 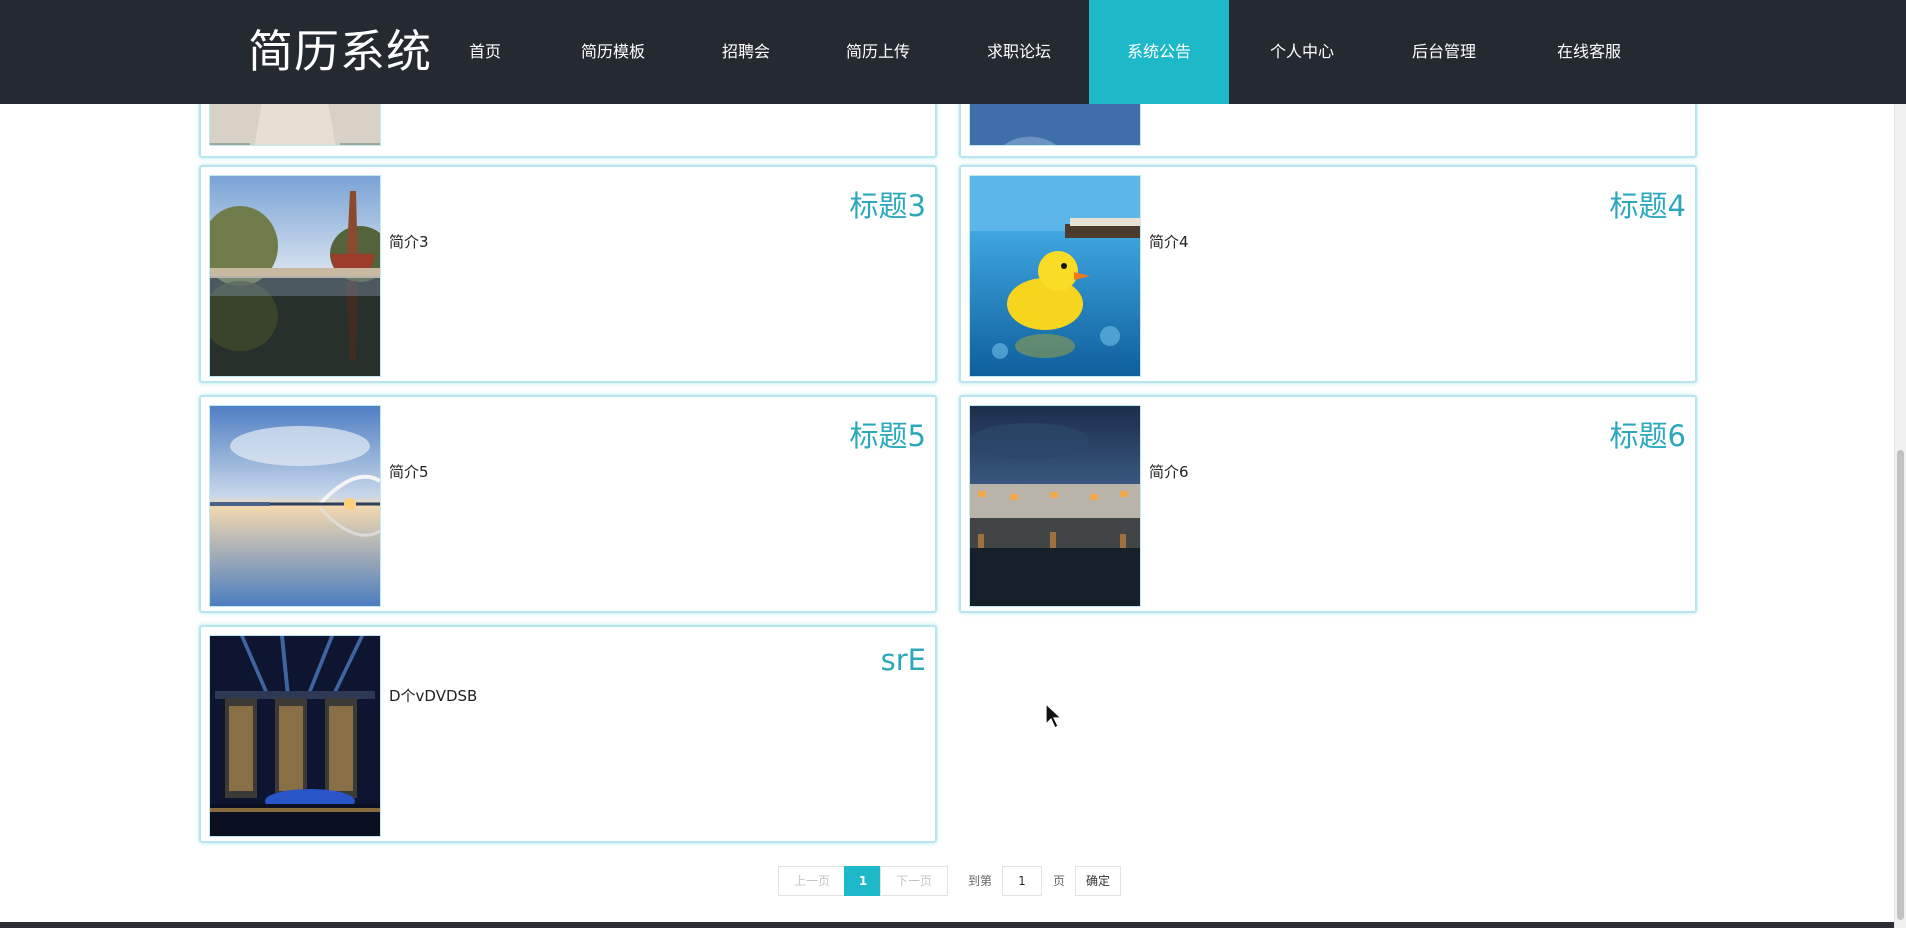 What do you see at coordinates (903, 660) in the screenshot?
I see `card-title: srE` at bounding box center [903, 660].